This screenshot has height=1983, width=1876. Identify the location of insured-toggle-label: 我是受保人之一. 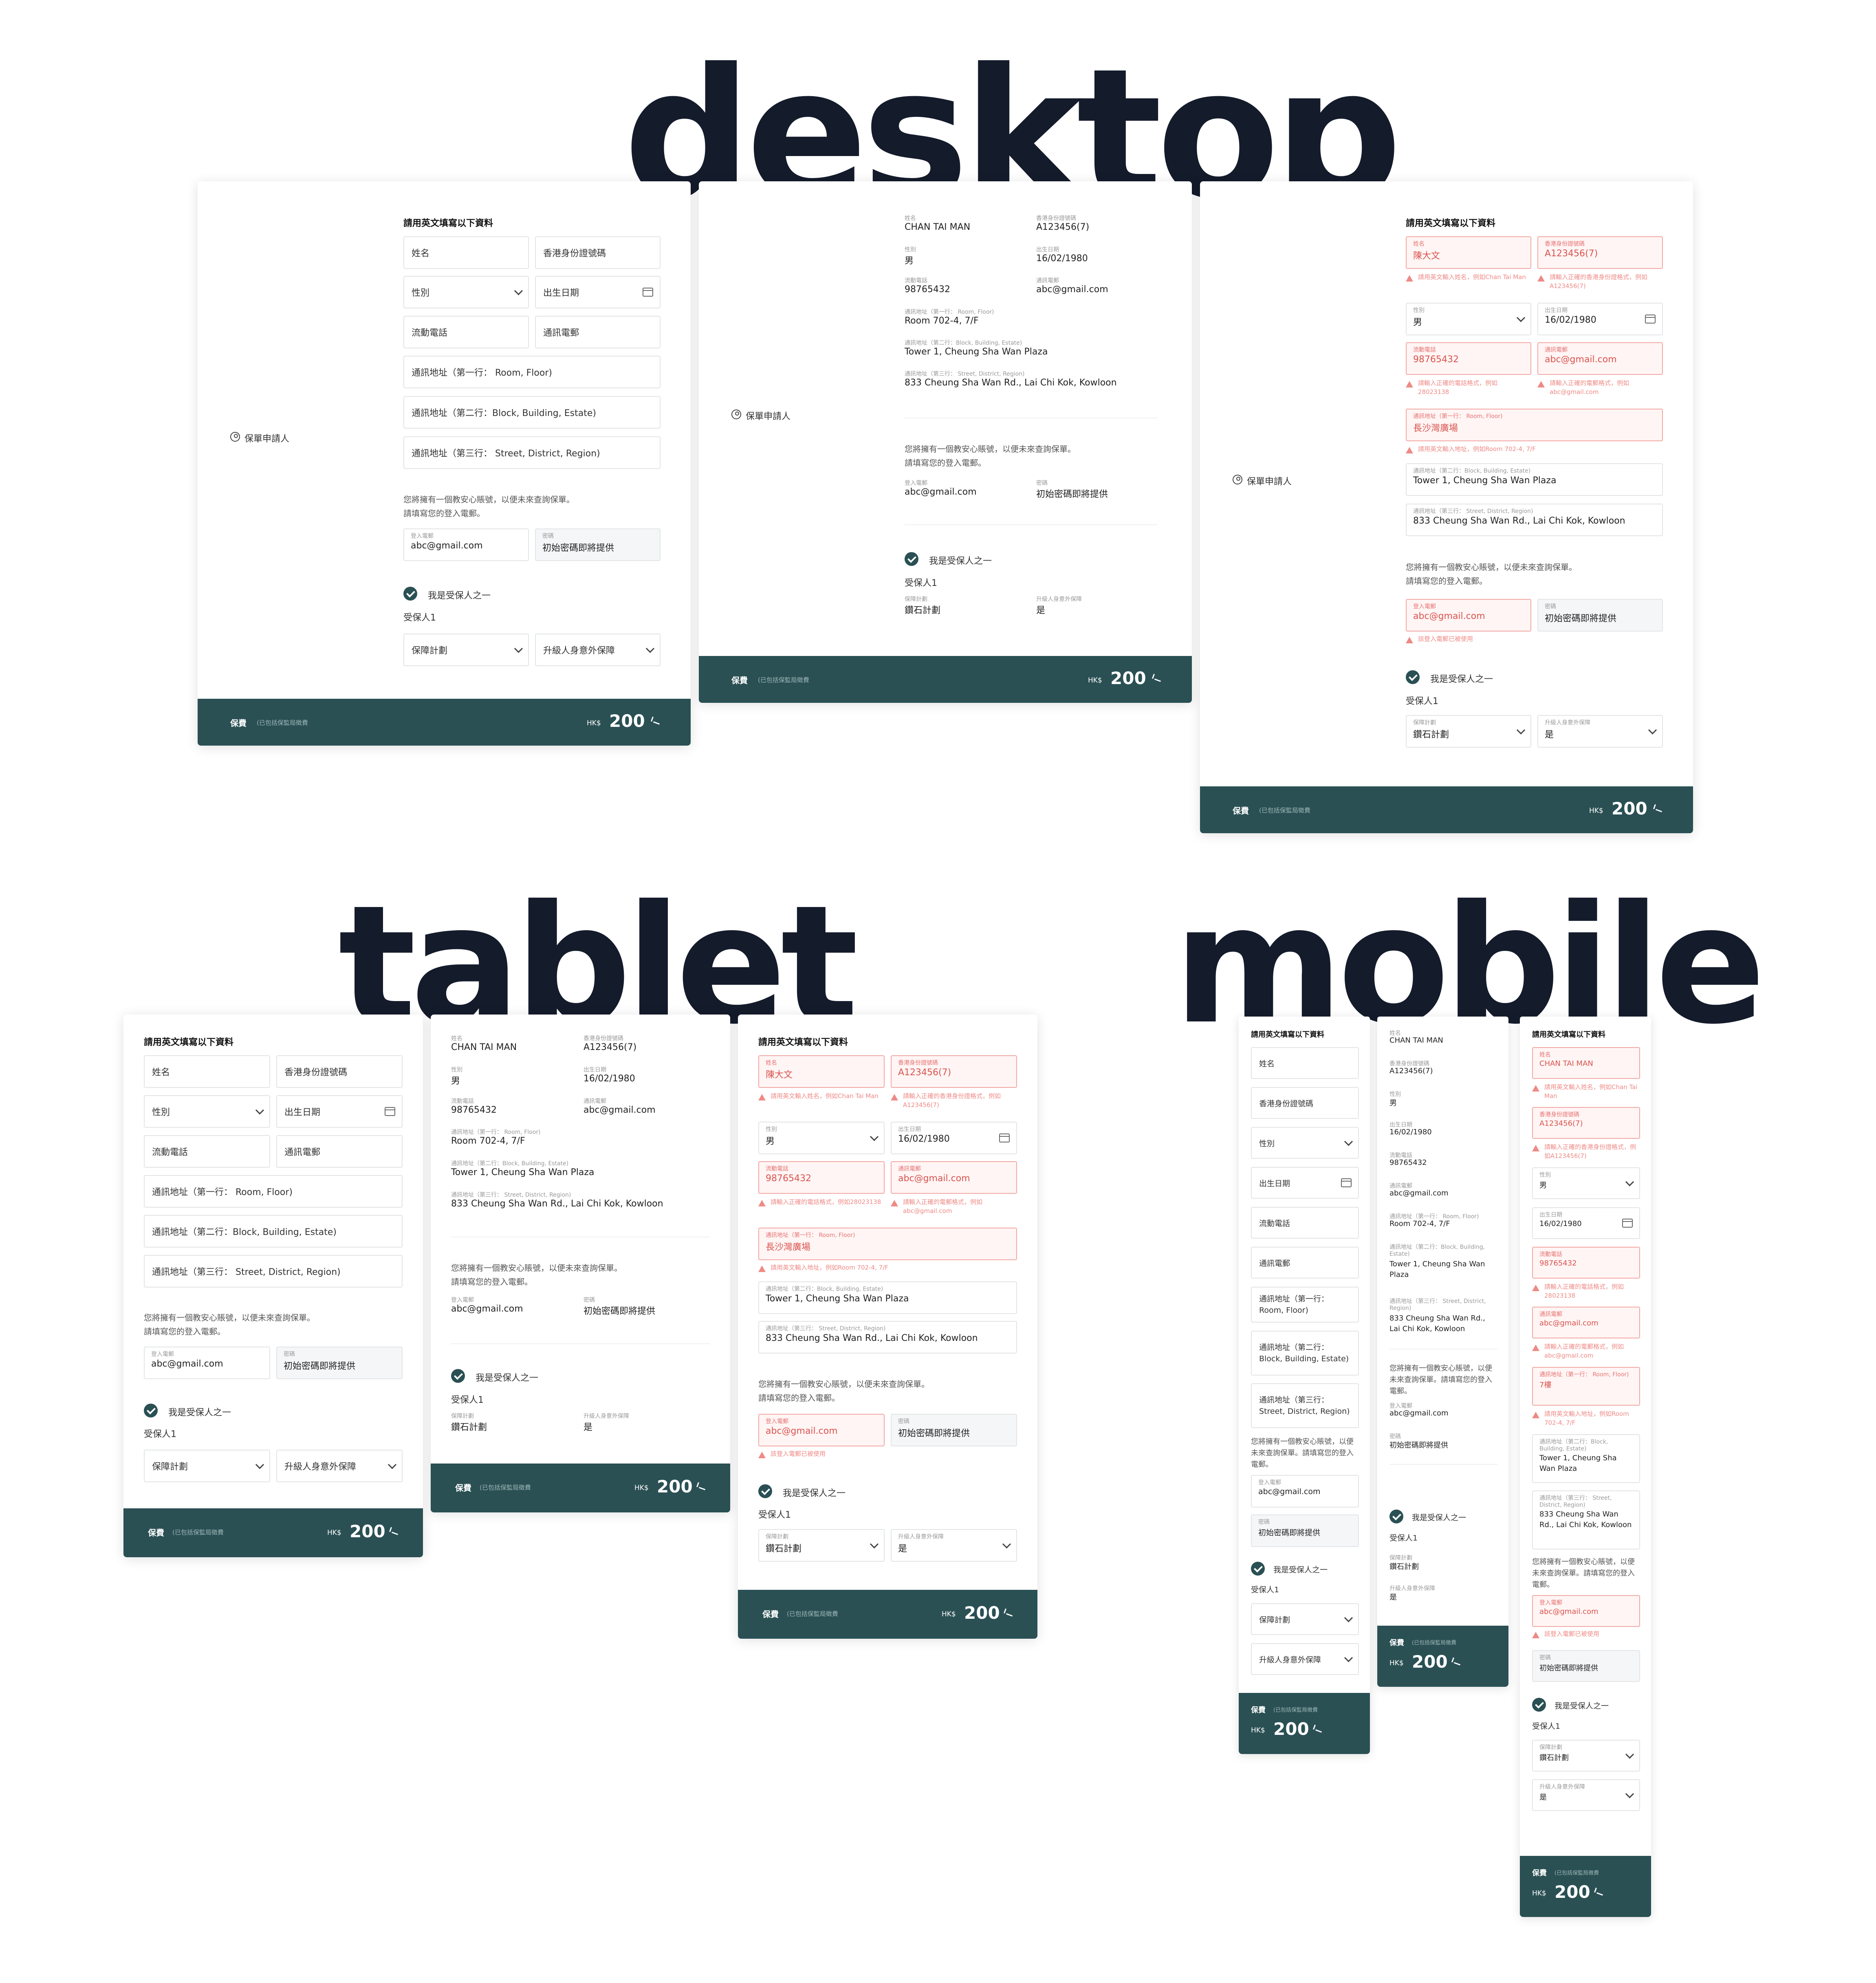
(508, 1378).